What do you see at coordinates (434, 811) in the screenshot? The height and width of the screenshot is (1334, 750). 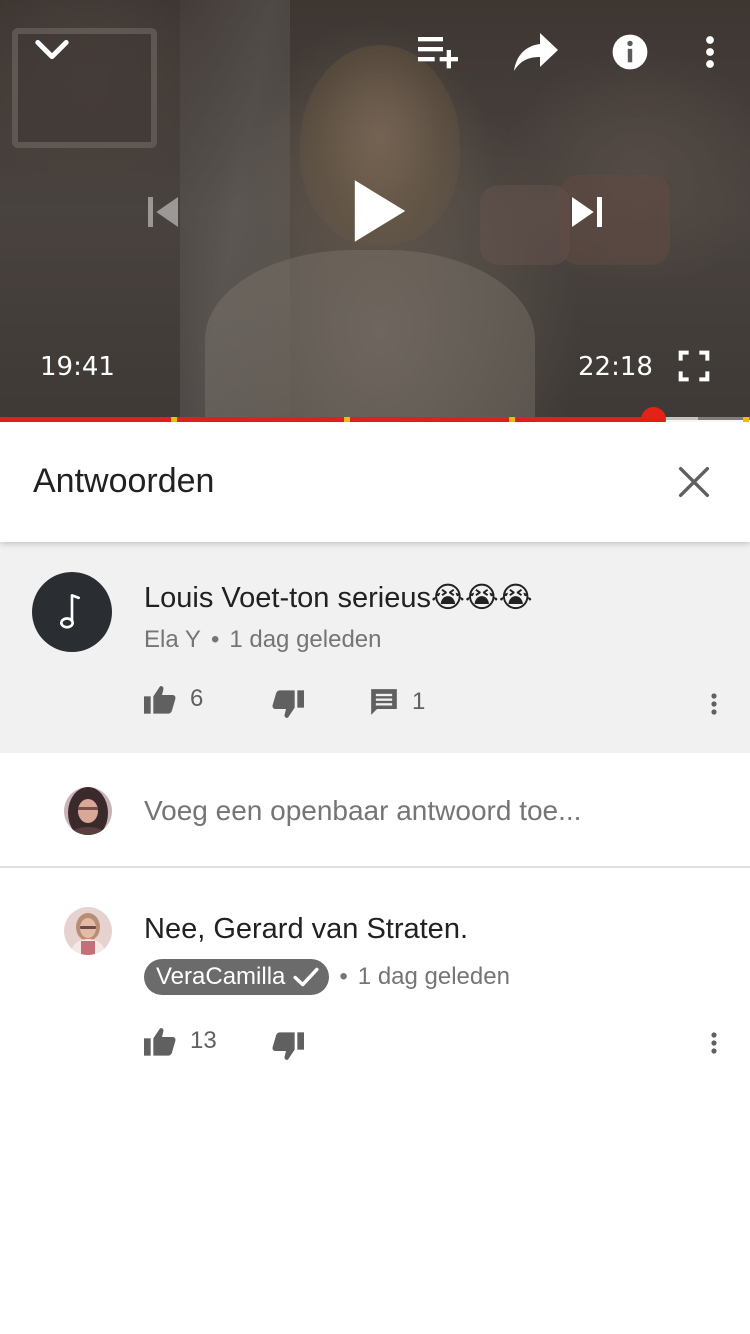 I see `reply-input` at bounding box center [434, 811].